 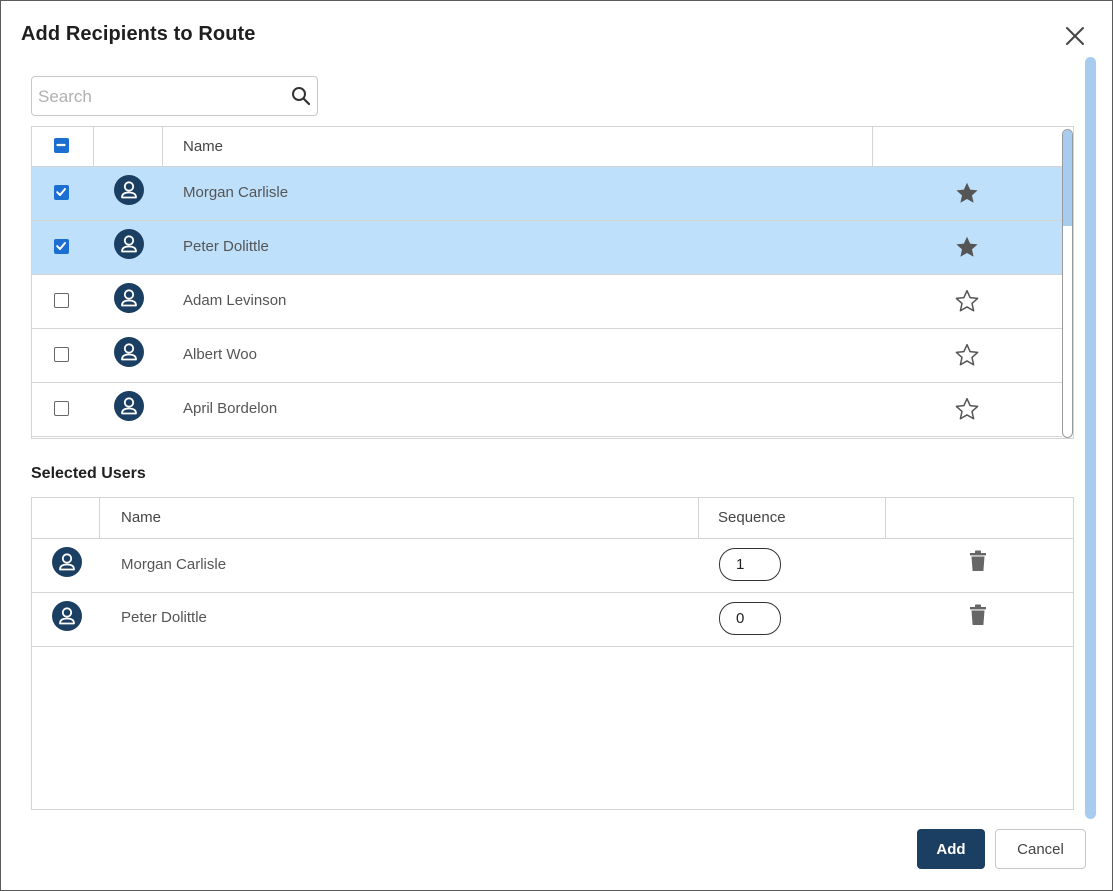 I want to click on dialog-scrollbar, so click(x=1090, y=438).